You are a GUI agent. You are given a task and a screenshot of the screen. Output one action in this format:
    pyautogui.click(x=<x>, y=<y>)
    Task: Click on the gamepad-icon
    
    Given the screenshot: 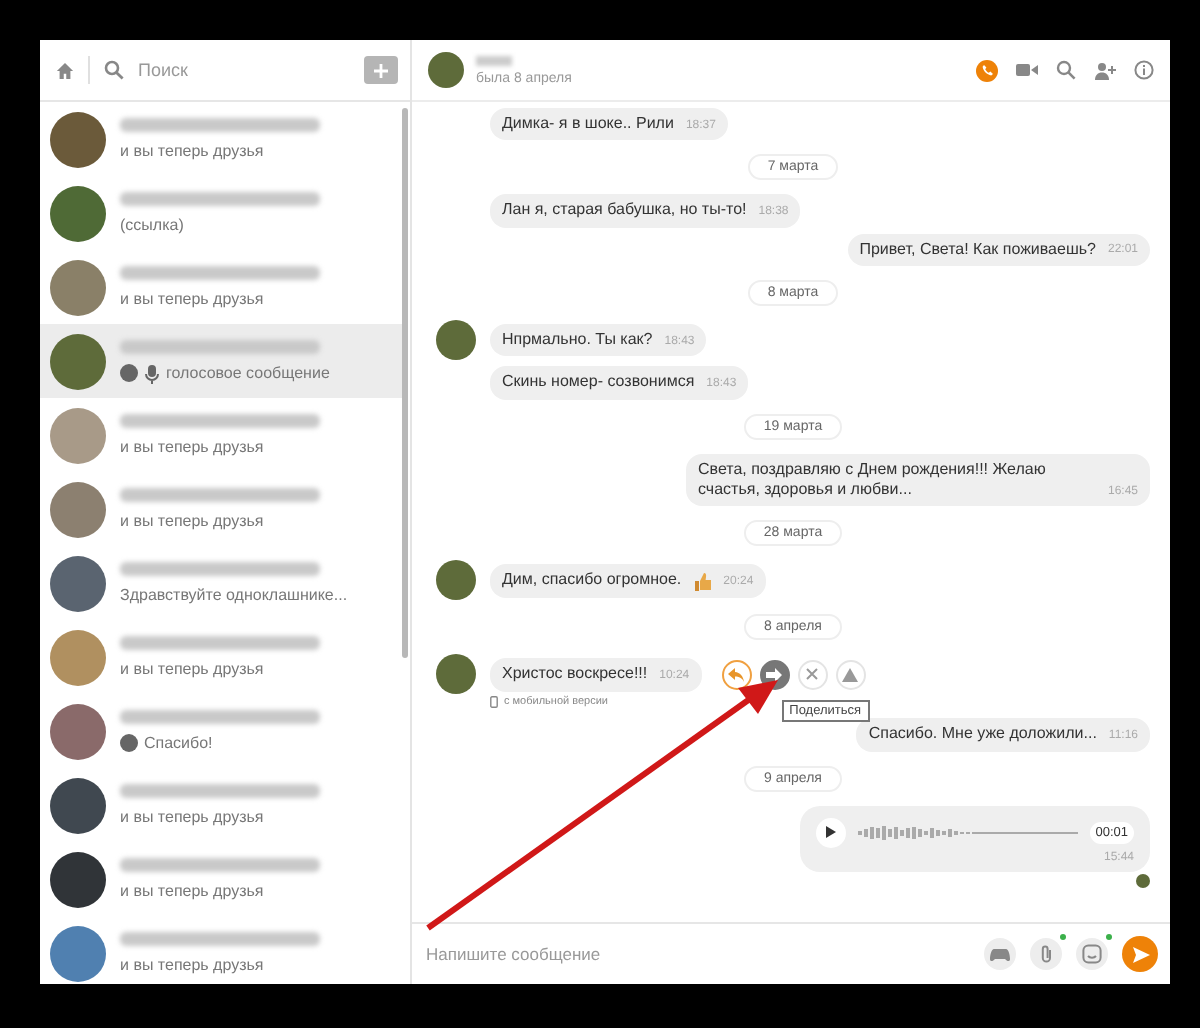 What is the action you would take?
    pyautogui.click(x=1000, y=954)
    